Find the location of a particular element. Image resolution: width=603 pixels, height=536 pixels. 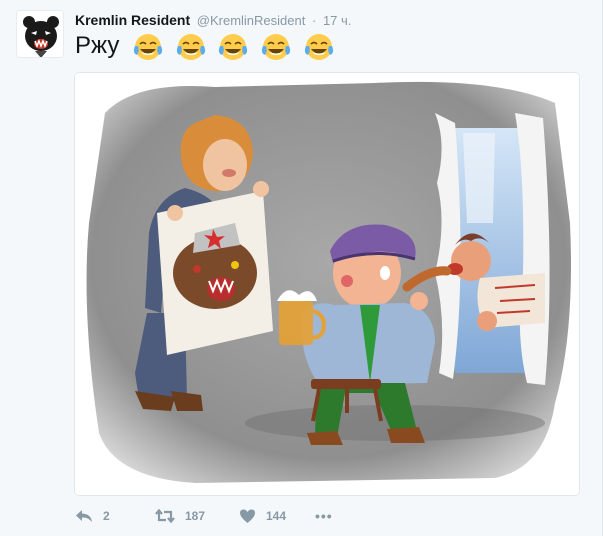

reply-button: 2 is located at coordinates (92, 516).